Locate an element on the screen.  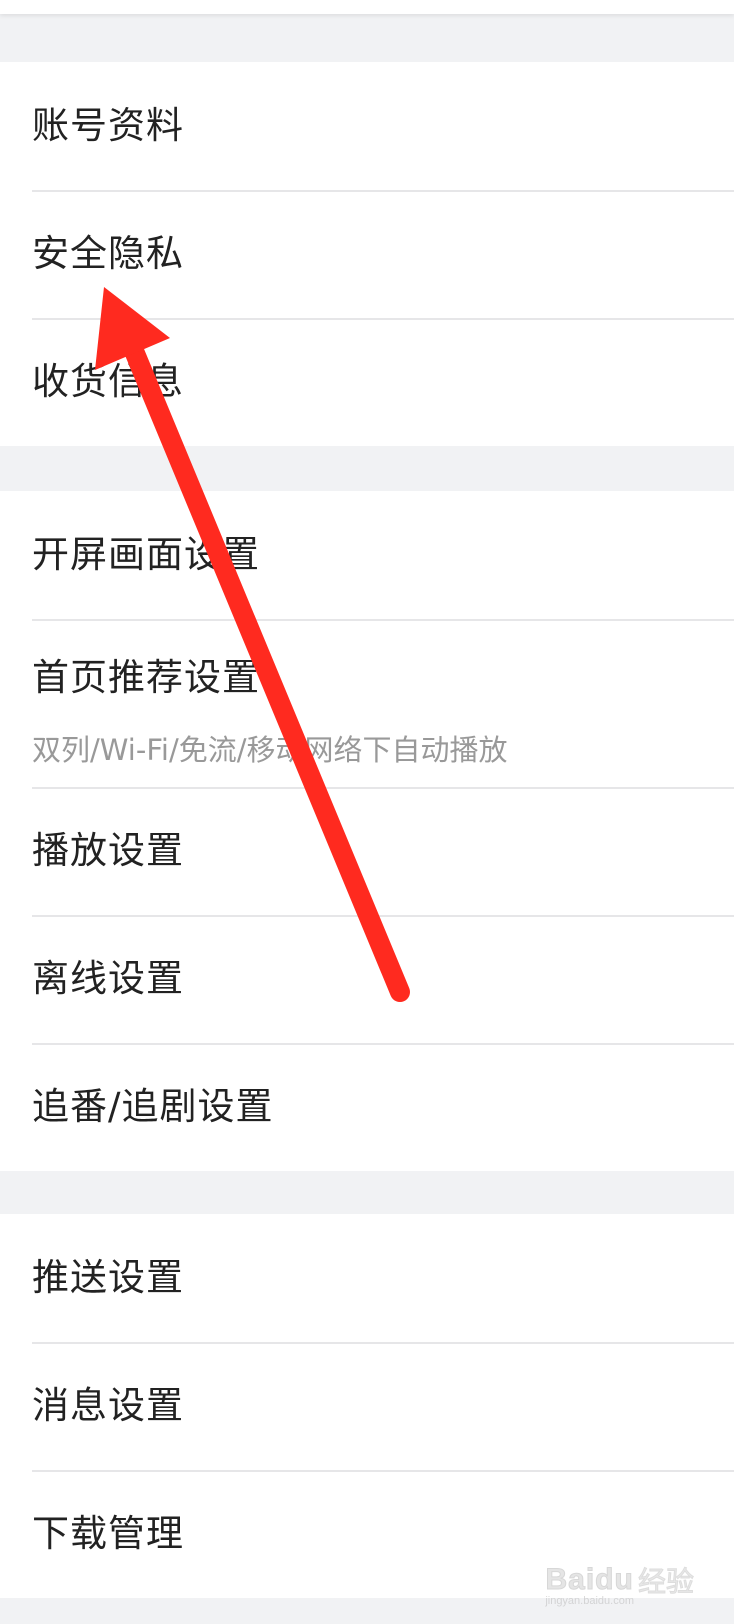
playback-settings-label: 播放设置 is located at coordinates (108, 850).